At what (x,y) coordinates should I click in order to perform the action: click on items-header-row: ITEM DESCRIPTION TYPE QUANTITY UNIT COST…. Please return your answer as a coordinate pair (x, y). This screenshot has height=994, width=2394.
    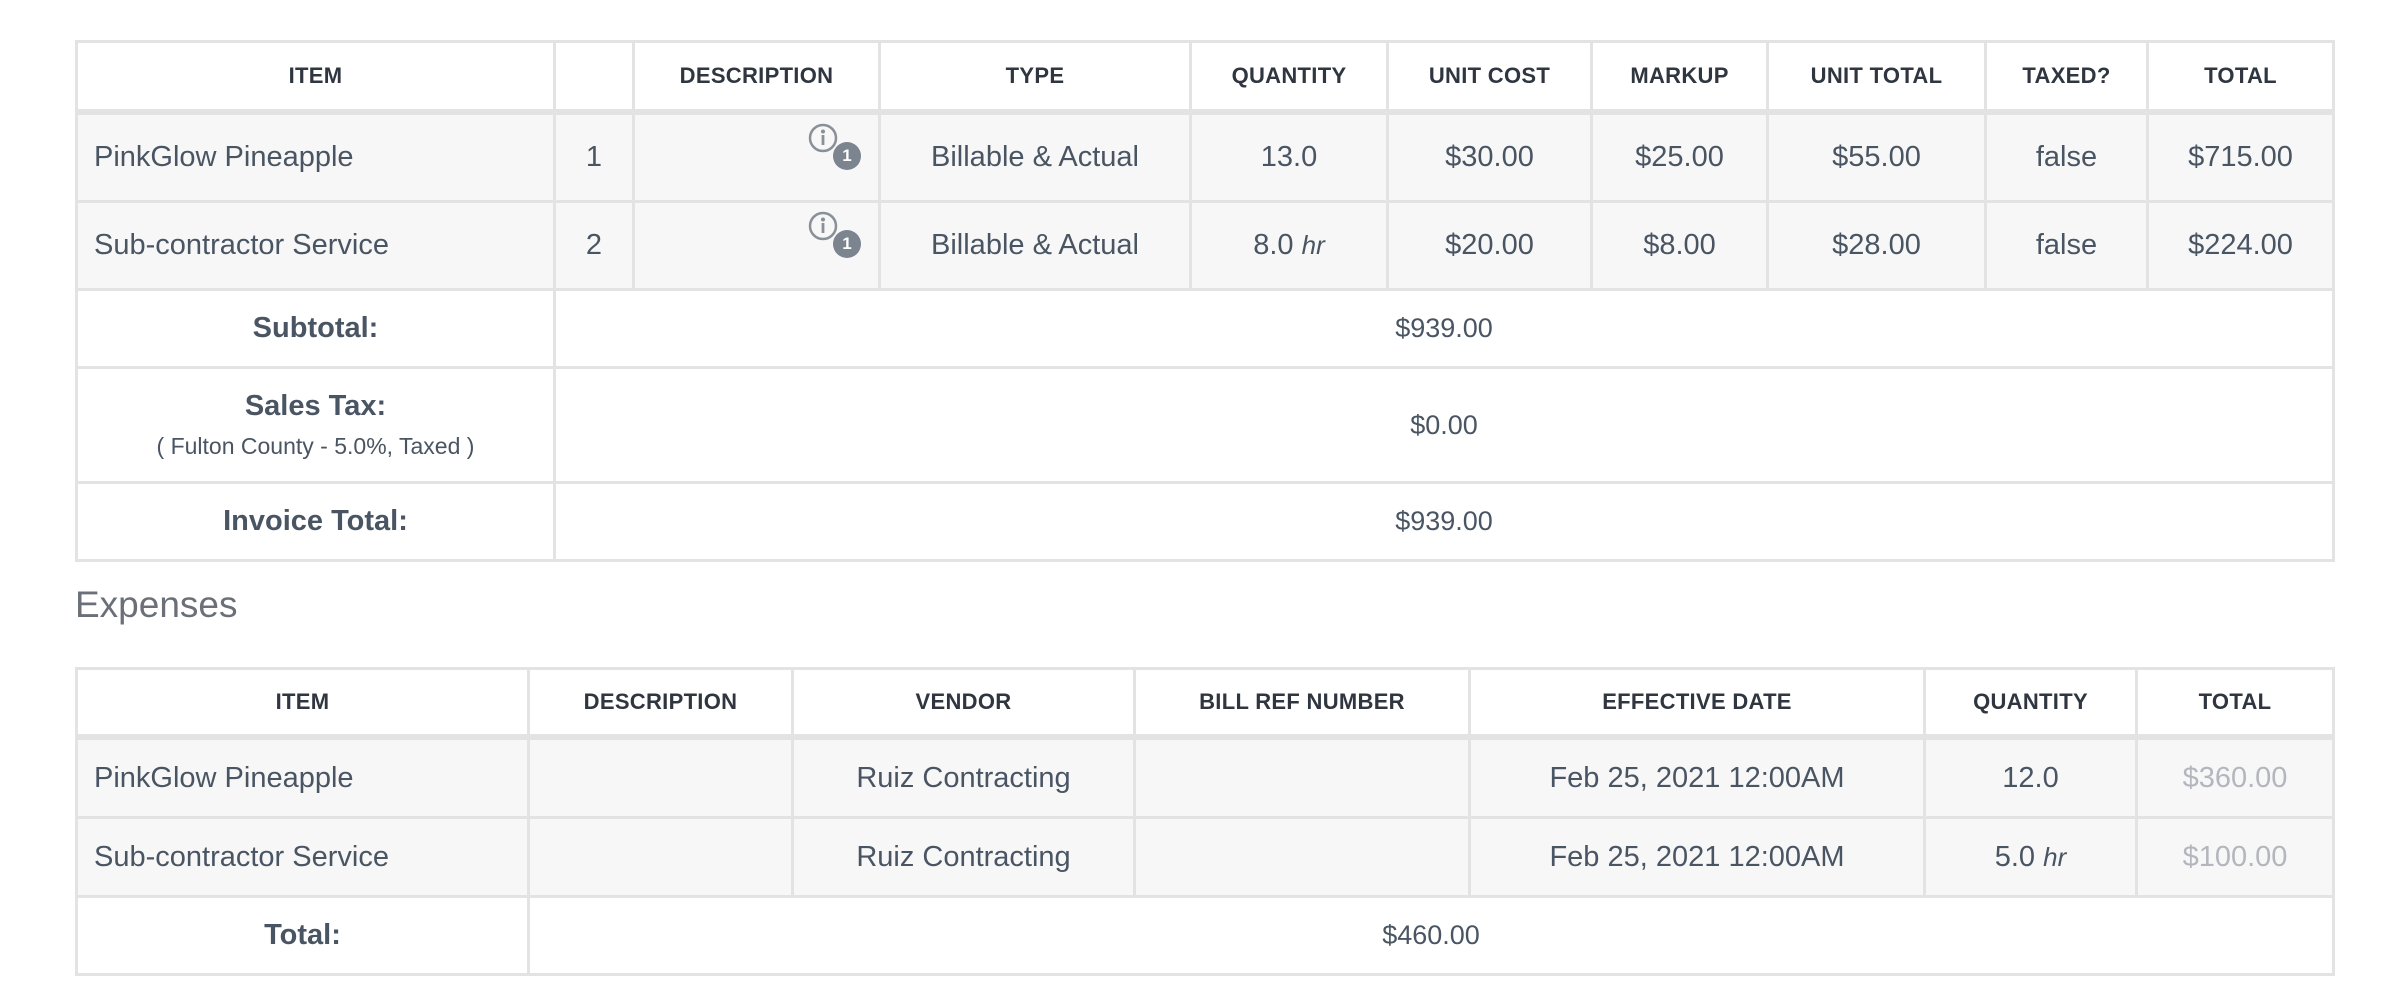
    Looking at the image, I should click on (1205, 77).